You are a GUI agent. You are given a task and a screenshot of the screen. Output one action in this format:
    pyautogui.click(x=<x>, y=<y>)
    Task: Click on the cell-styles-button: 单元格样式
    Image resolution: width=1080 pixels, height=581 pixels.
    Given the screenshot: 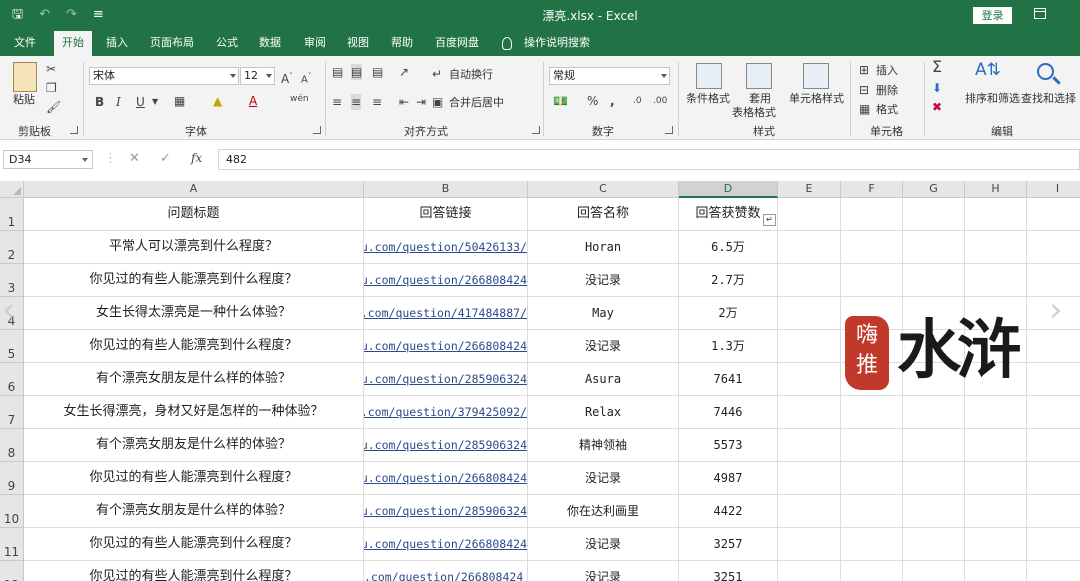 What is the action you would take?
    pyautogui.click(x=816, y=99)
    